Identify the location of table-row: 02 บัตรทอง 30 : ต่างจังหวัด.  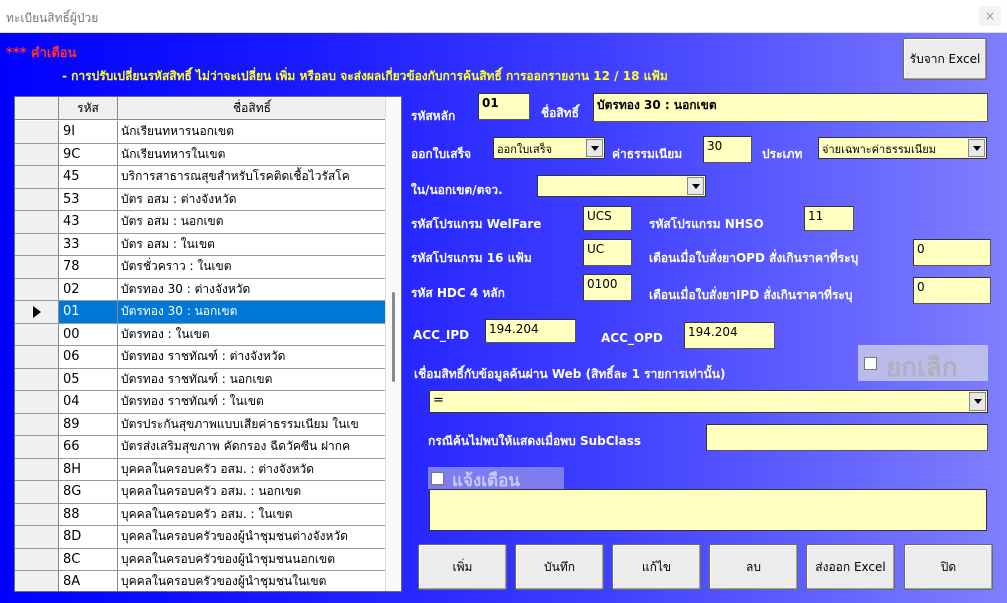
(201, 289).